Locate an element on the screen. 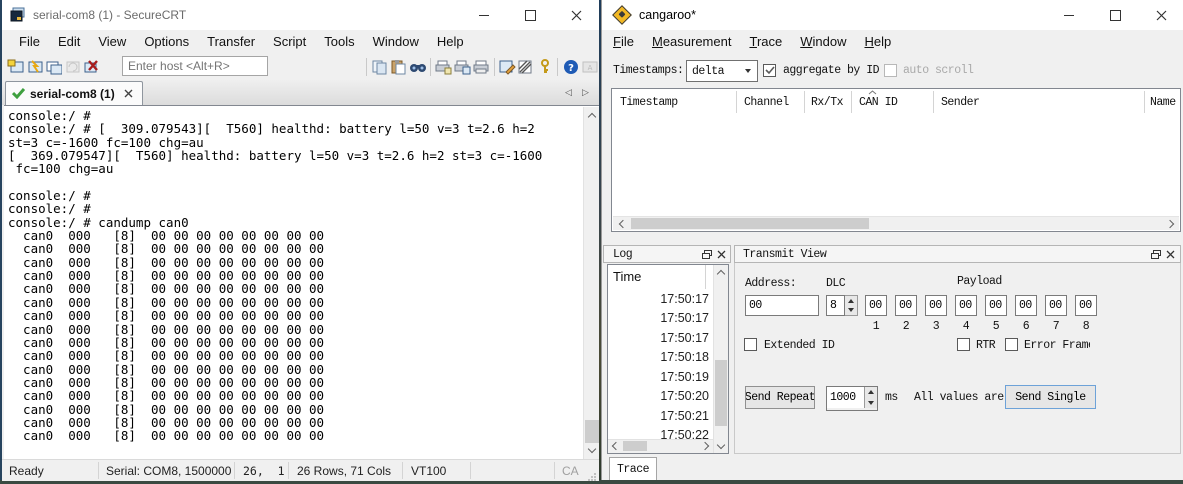 Image resolution: width=1183 pixels, height=484 pixels. disconnect-icon is located at coordinates (91, 67).